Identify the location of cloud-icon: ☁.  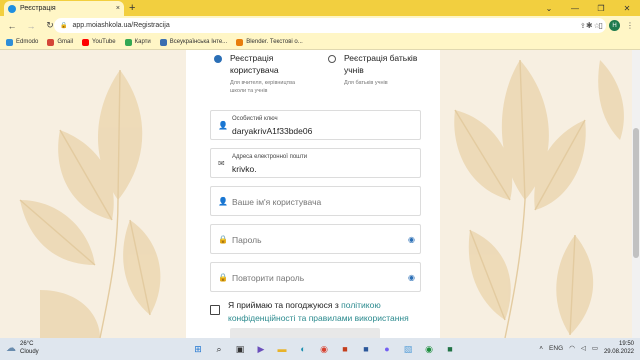
(11, 348).